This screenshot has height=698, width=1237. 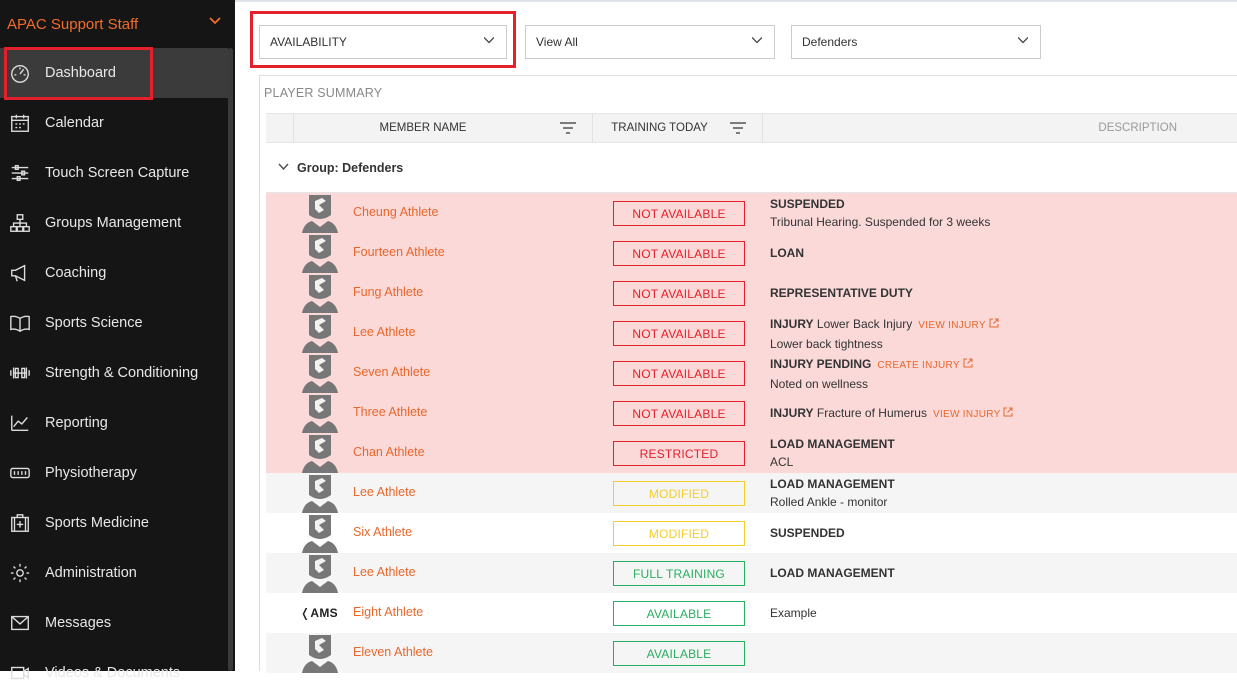 I want to click on table-row: Fourteen Athlete NOT AVAILABLE LOAN, so click(x=751, y=253).